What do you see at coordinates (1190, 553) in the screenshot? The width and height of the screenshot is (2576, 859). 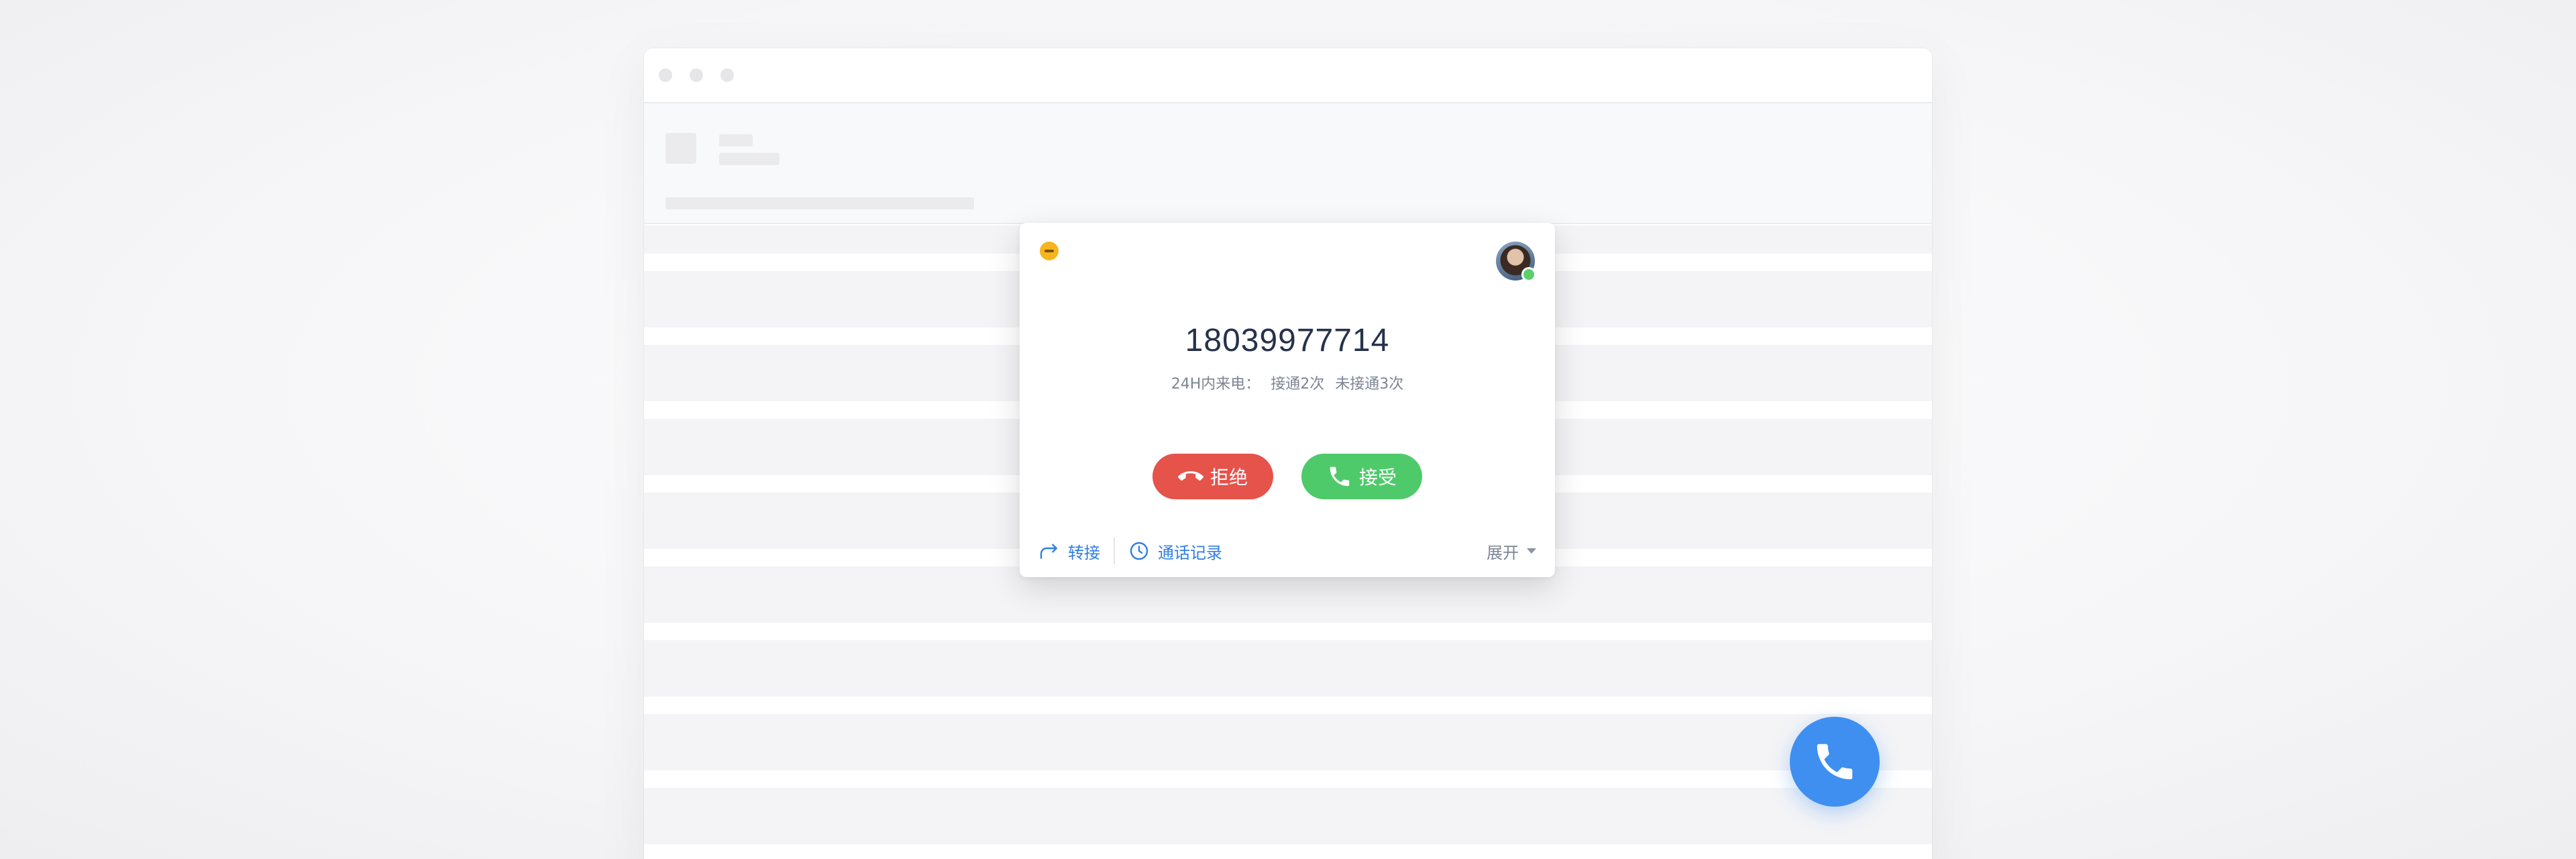 I see `call-history-label: 通话记录` at bounding box center [1190, 553].